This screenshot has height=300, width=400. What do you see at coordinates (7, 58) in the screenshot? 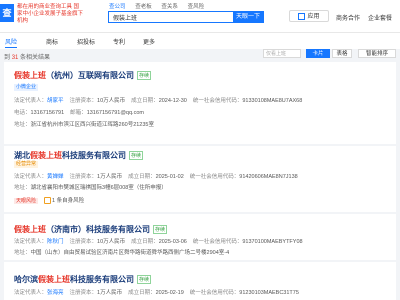
I see `count-prefix: 到` at bounding box center [7, 58].